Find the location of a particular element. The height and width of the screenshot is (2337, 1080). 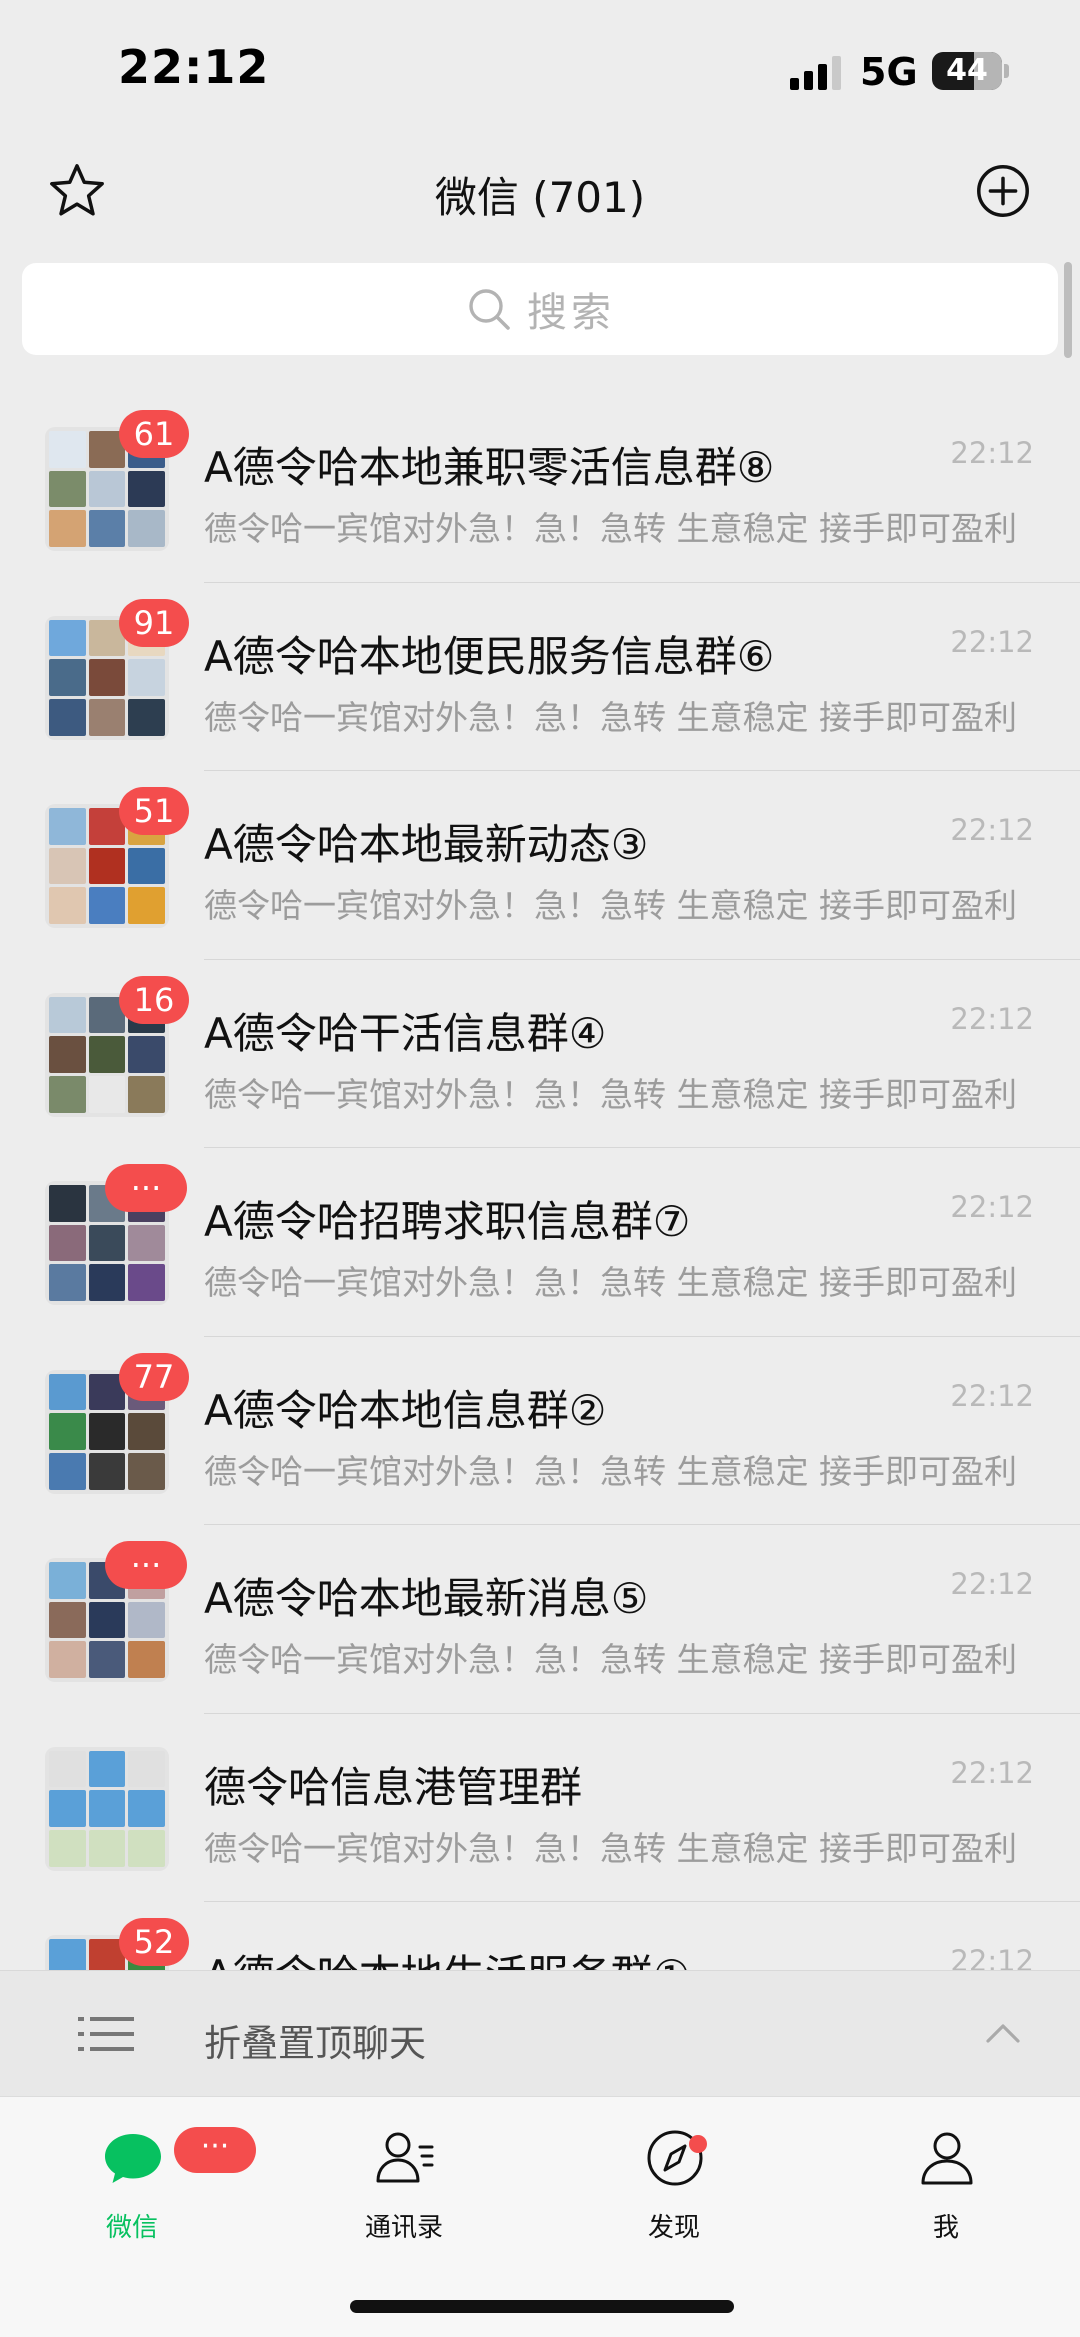

discover-notification-dot is located at coordinates (698, 2144).